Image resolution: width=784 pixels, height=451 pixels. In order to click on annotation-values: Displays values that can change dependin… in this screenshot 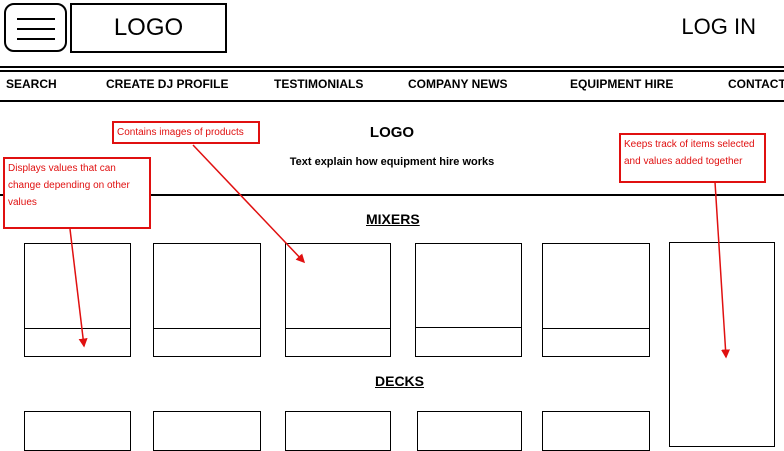, I will do `click(77, 193)`.